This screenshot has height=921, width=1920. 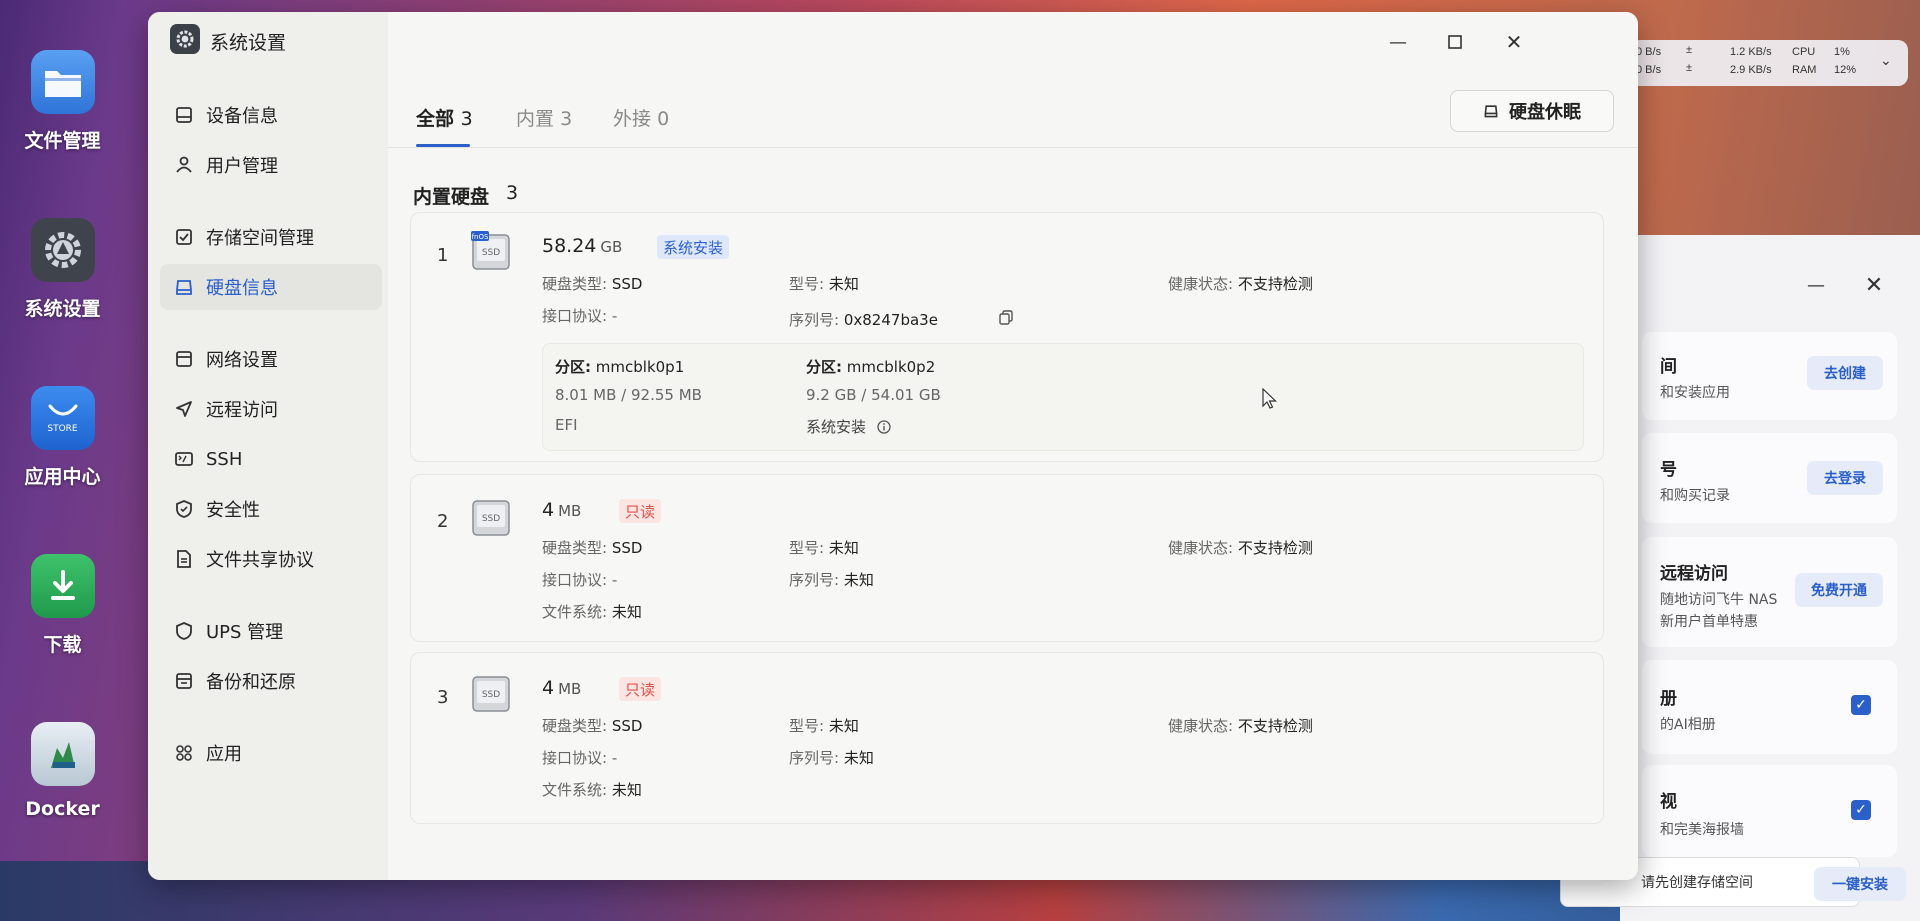 What do you see at coordinates (184, 164) in the screenshot?
I see `user-icon` at bounding box center [184, 164].